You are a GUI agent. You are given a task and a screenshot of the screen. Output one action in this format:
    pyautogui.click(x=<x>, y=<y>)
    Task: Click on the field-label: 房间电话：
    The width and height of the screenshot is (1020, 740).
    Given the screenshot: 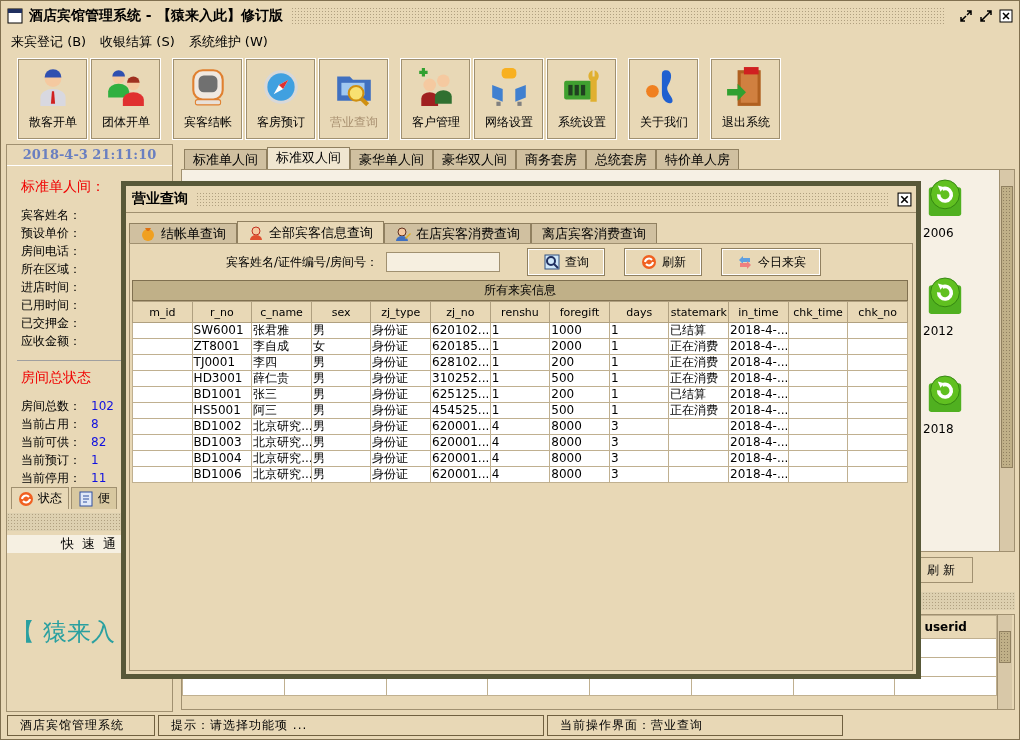 What is the action you would take?
    pyautogui.click(x=51, y=251)
    